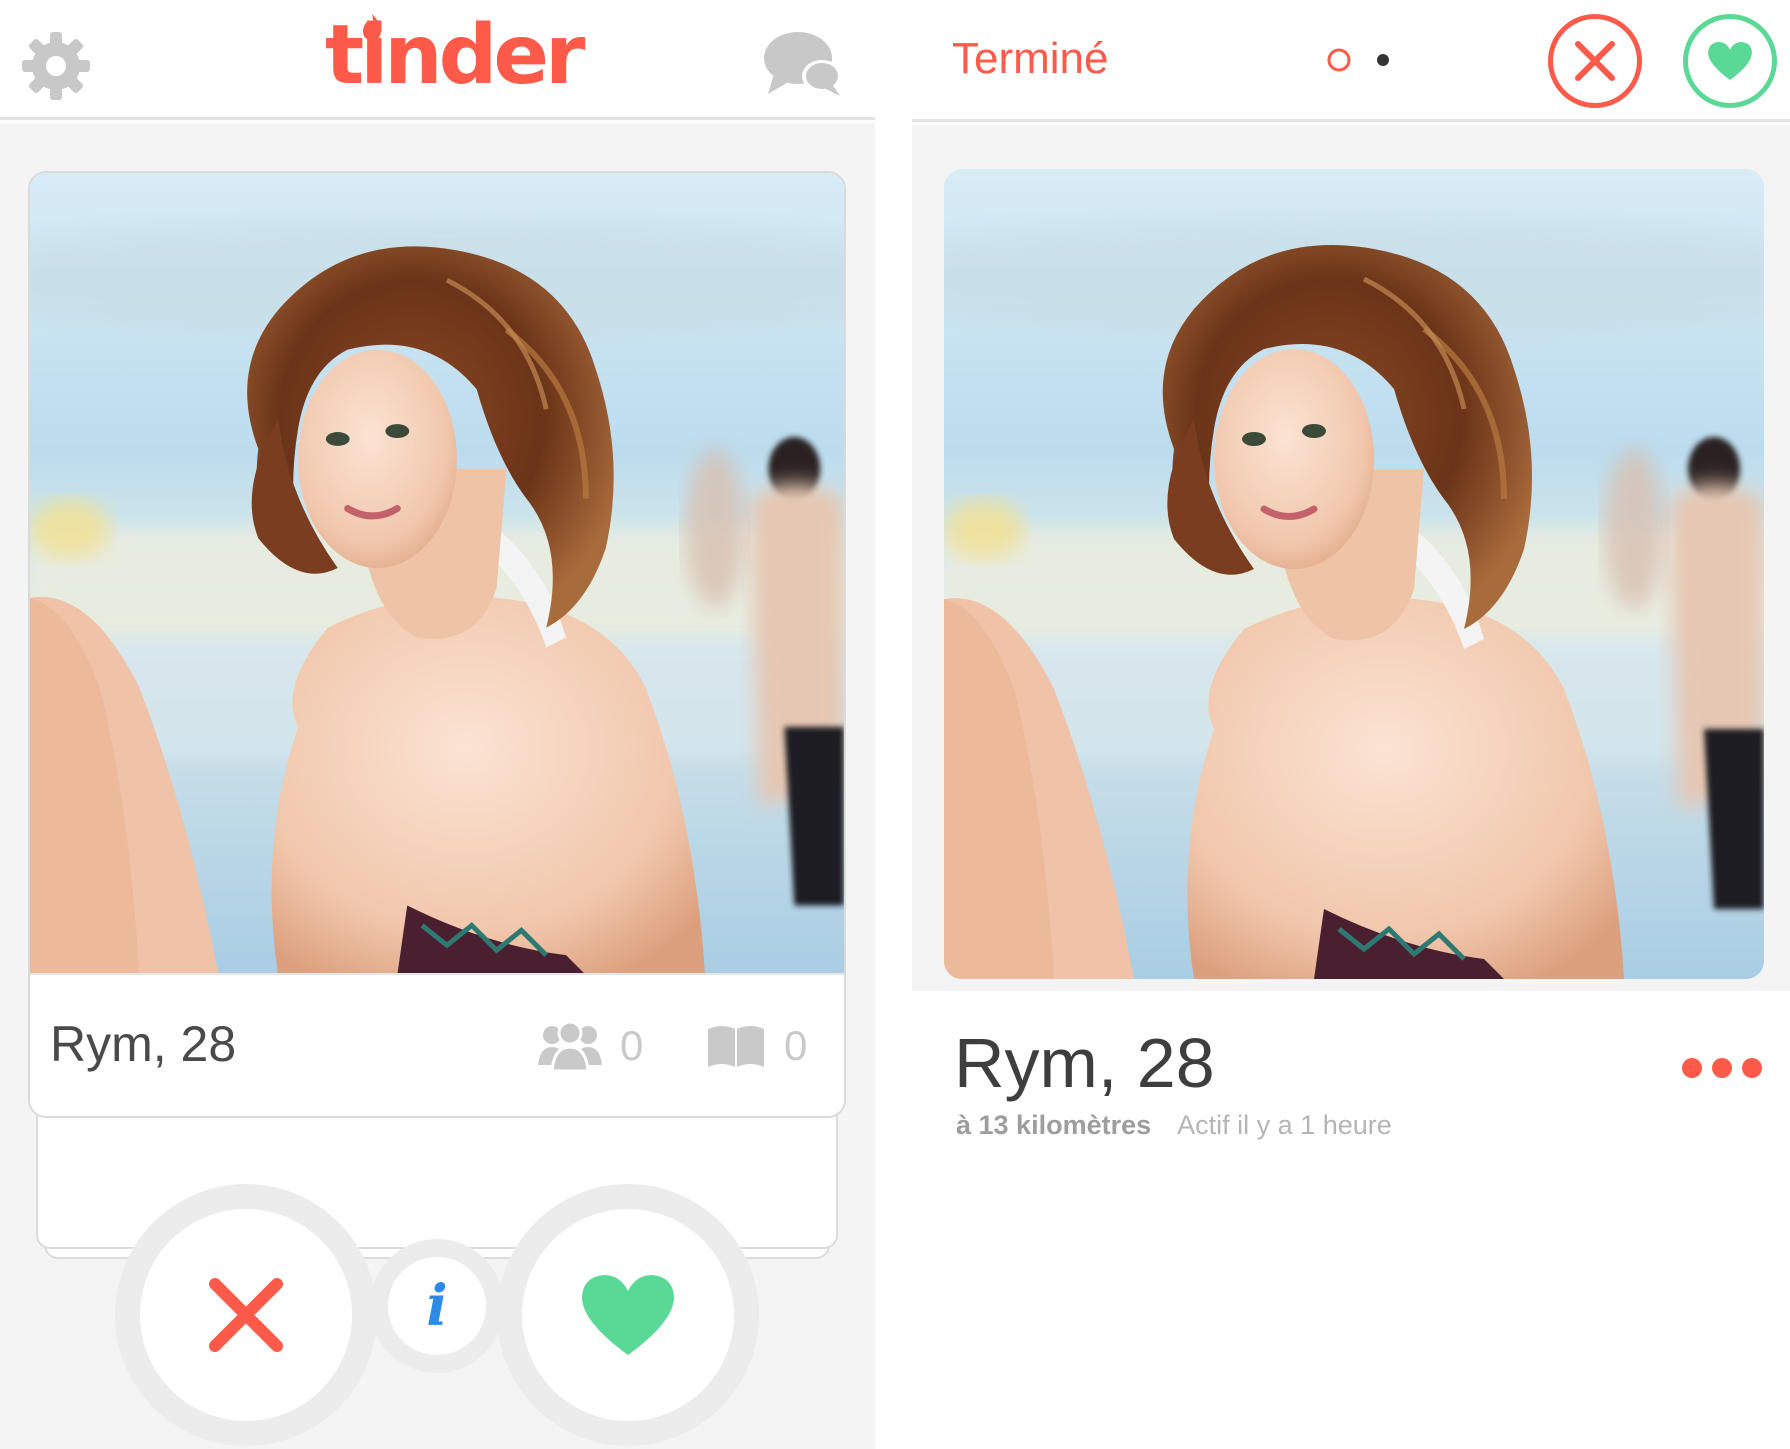  Describe the element at coordinates (632, 1045) in the screenshot. I see `shared-friends-count: 0` at that location.